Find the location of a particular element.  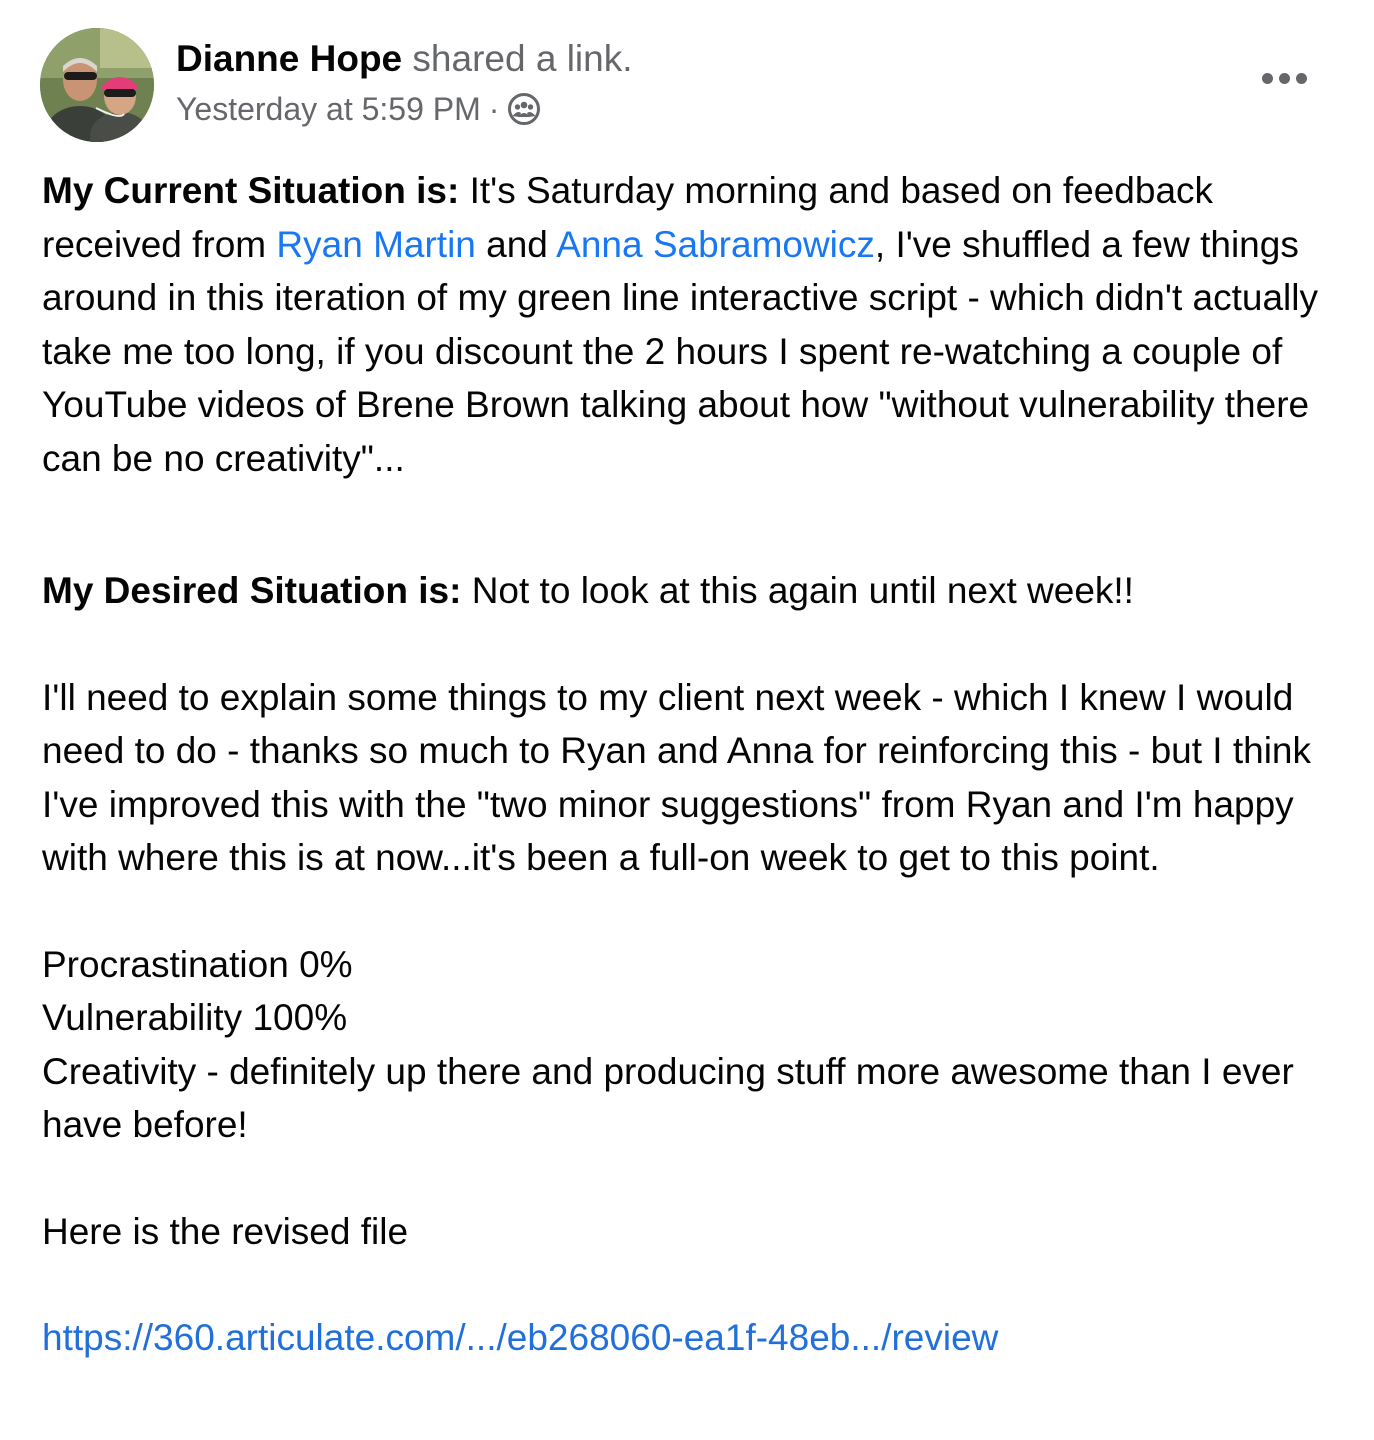

avatar is located at coordinates (97, 85).